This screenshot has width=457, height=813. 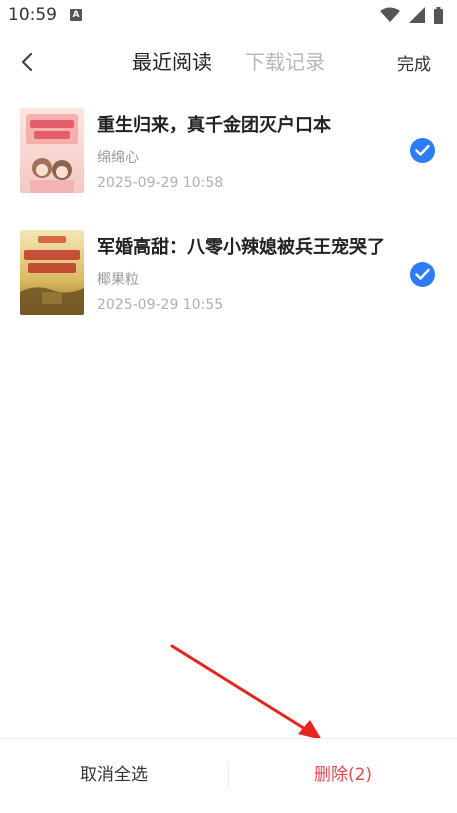 What do you see at coordinates (343, 776) in the screenshot?
I see `delete-button: 删除(2)` at bounding box center [343, 776].